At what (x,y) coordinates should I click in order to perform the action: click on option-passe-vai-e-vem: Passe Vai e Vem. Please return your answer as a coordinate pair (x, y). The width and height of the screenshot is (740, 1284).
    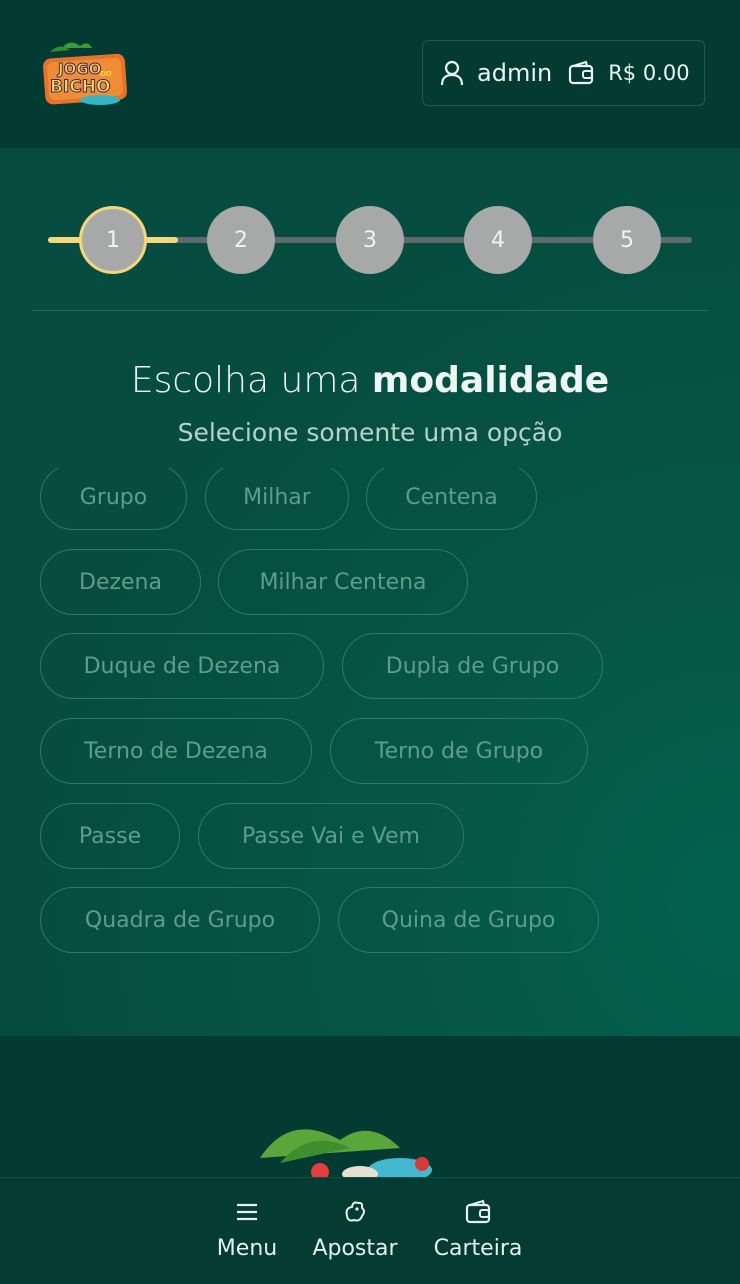
    Looking at the image, I should click on (331, 836).